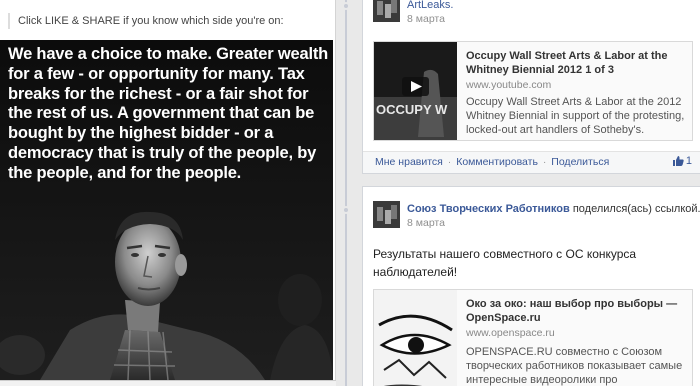 The image size is (700, 386). What do you see at coordinates (346, 193) in the screenshot?
I see `timeline-spine` at bounding box center [346, 193].